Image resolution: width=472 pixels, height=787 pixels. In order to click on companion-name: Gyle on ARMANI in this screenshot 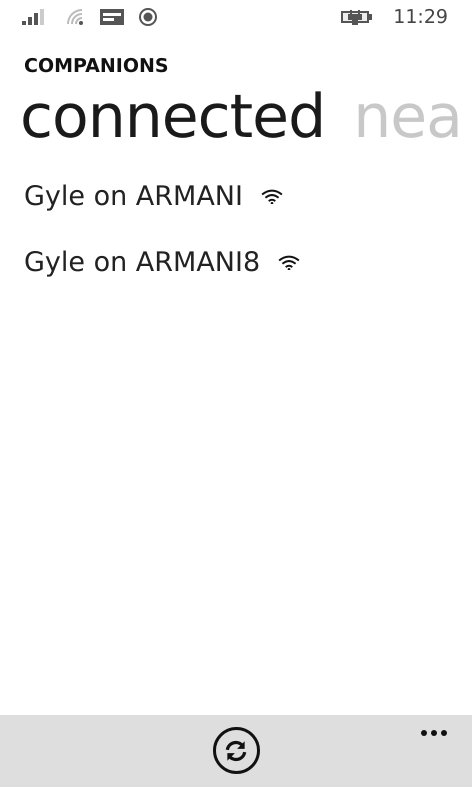, I will do `click(133, 196)`.